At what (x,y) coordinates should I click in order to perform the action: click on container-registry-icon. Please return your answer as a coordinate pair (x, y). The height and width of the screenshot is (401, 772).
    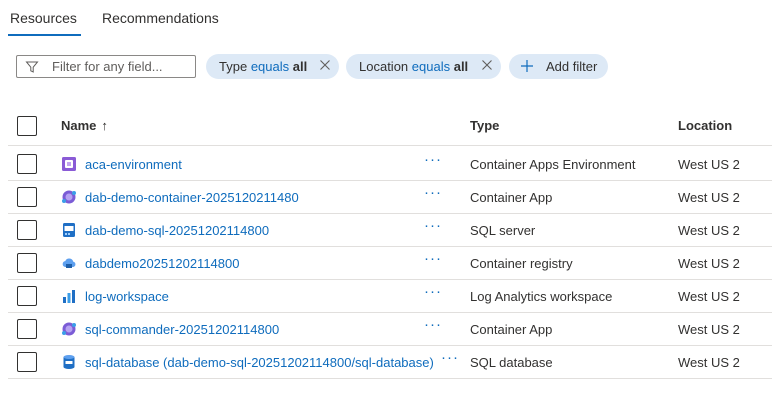
    Looking at the image, I should click on (69, 263).